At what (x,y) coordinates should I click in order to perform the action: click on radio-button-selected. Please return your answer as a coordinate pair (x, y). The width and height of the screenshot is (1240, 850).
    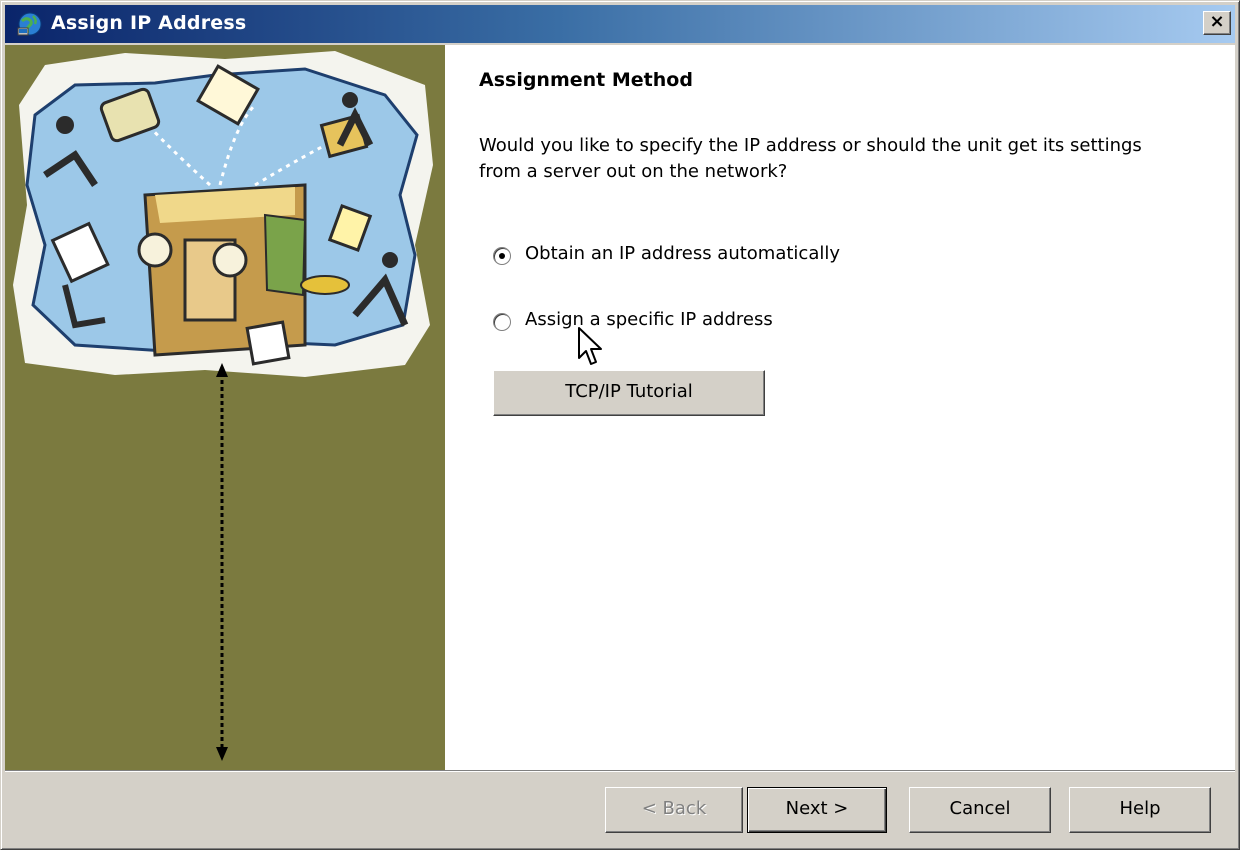
    Looking at the image, I should click on (502, 256).